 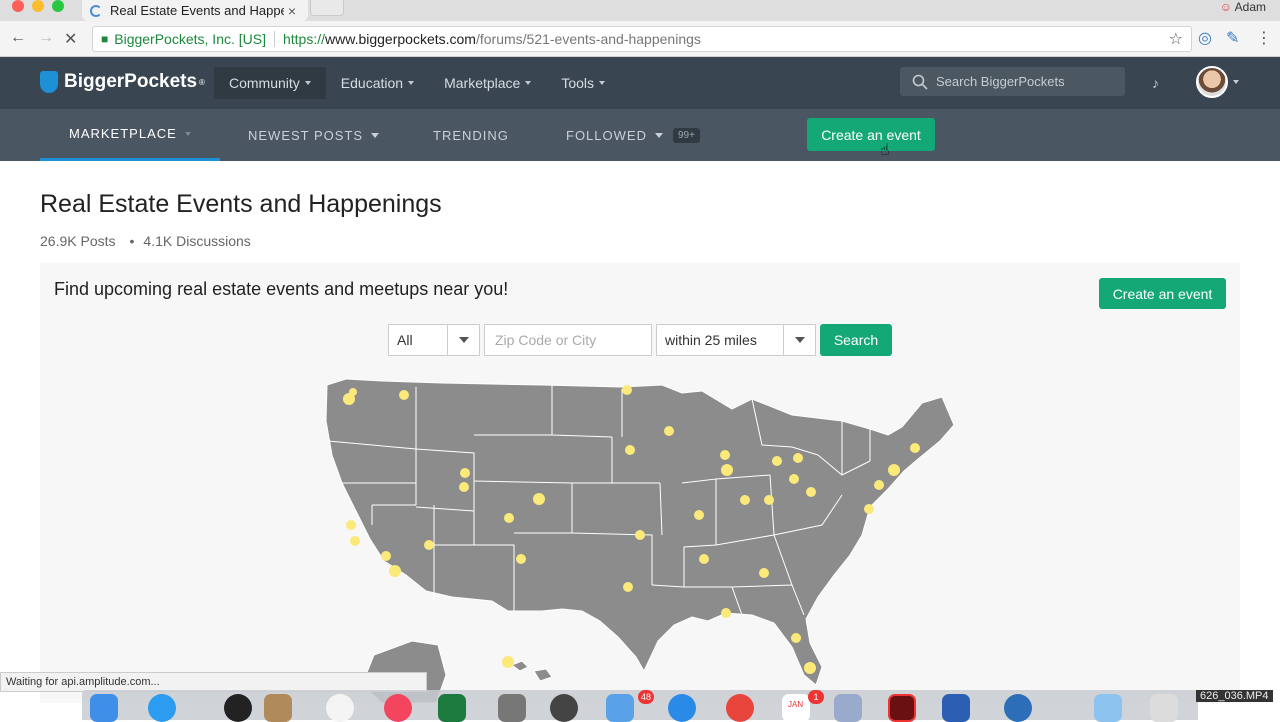 What do you see at coordinates (278, 708) in the screenshot?
I see `contacts-icon` at bounding box center [278, 708].